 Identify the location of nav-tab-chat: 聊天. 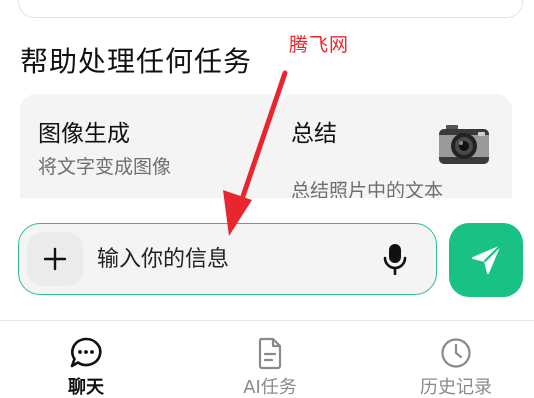
(86, 367).